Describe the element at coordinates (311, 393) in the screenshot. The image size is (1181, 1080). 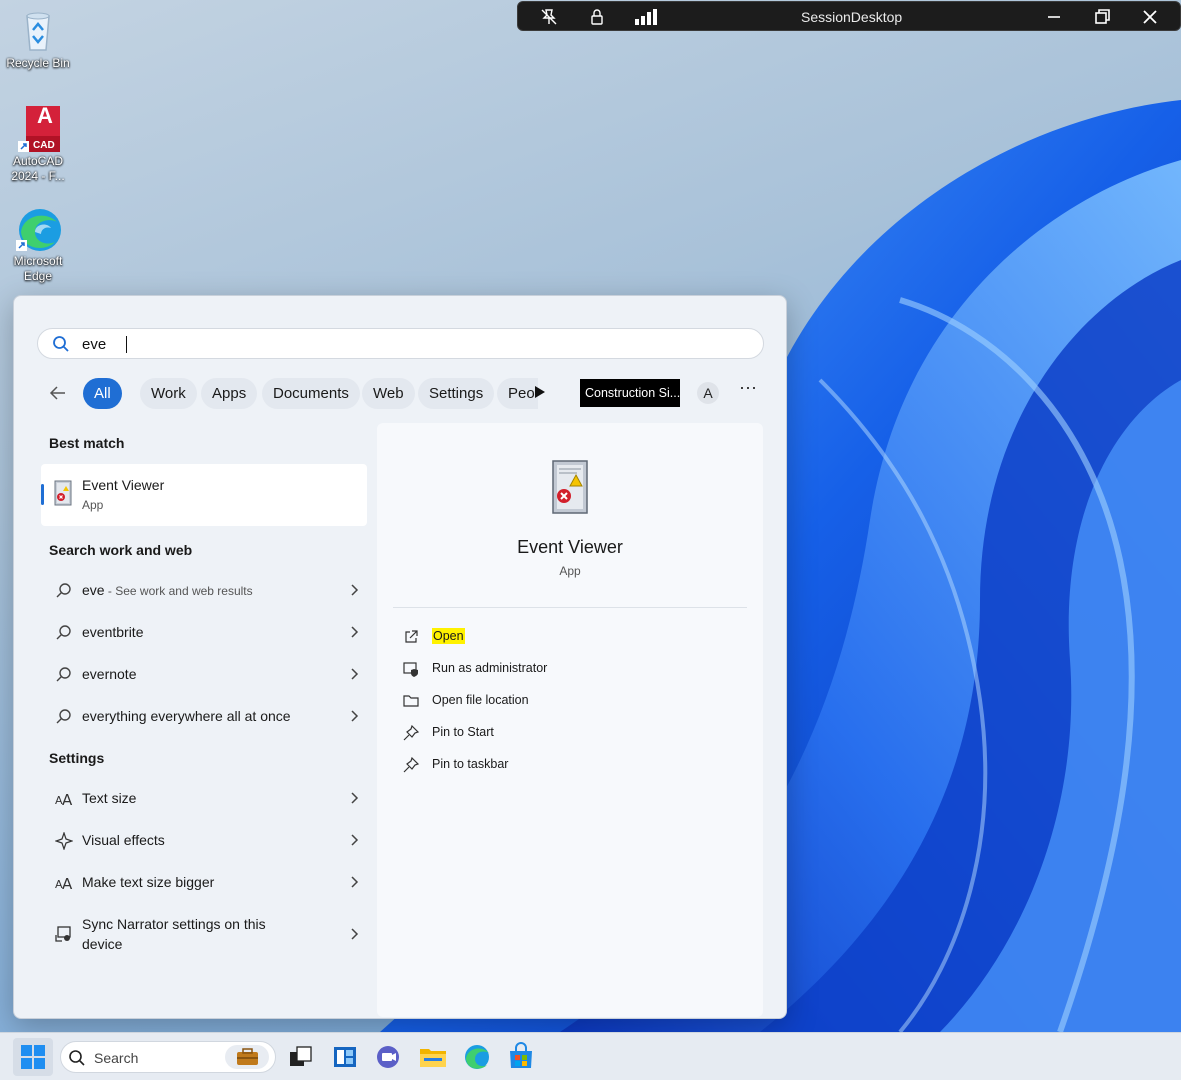
I see `filter-chip-documents: Documents` at that location.